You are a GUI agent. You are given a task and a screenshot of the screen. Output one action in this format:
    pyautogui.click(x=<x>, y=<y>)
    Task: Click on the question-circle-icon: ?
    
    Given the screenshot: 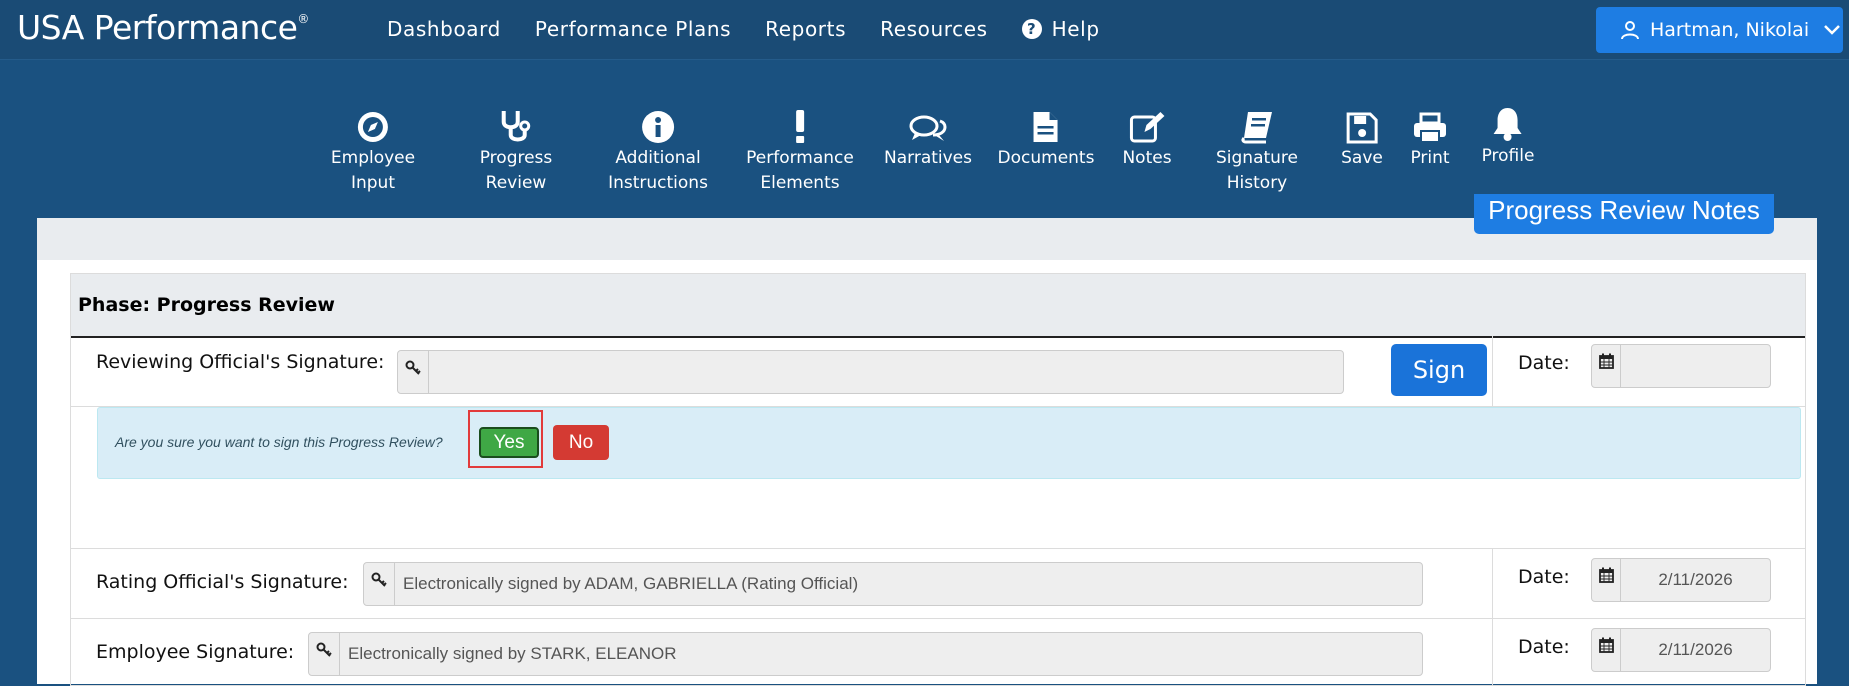 What is the action you would take?
    pyautogui.click(x=1031, y=29)
    